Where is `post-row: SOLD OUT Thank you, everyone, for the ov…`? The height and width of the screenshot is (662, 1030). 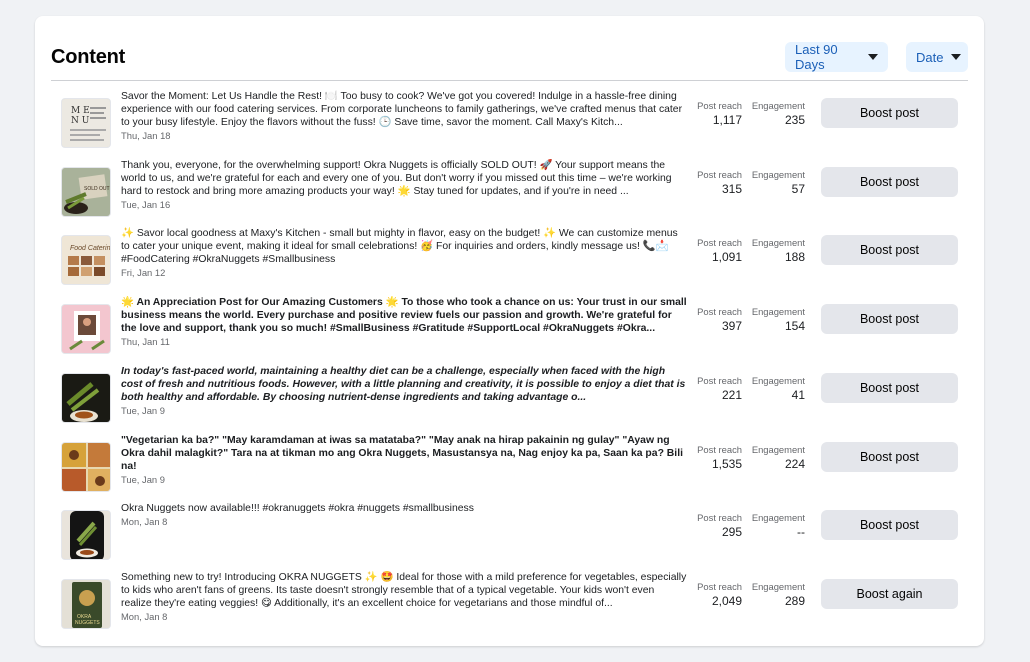 post-row: SOLD OUT Thank you, everyone, for the ov… is located at coordinates (509, 189).